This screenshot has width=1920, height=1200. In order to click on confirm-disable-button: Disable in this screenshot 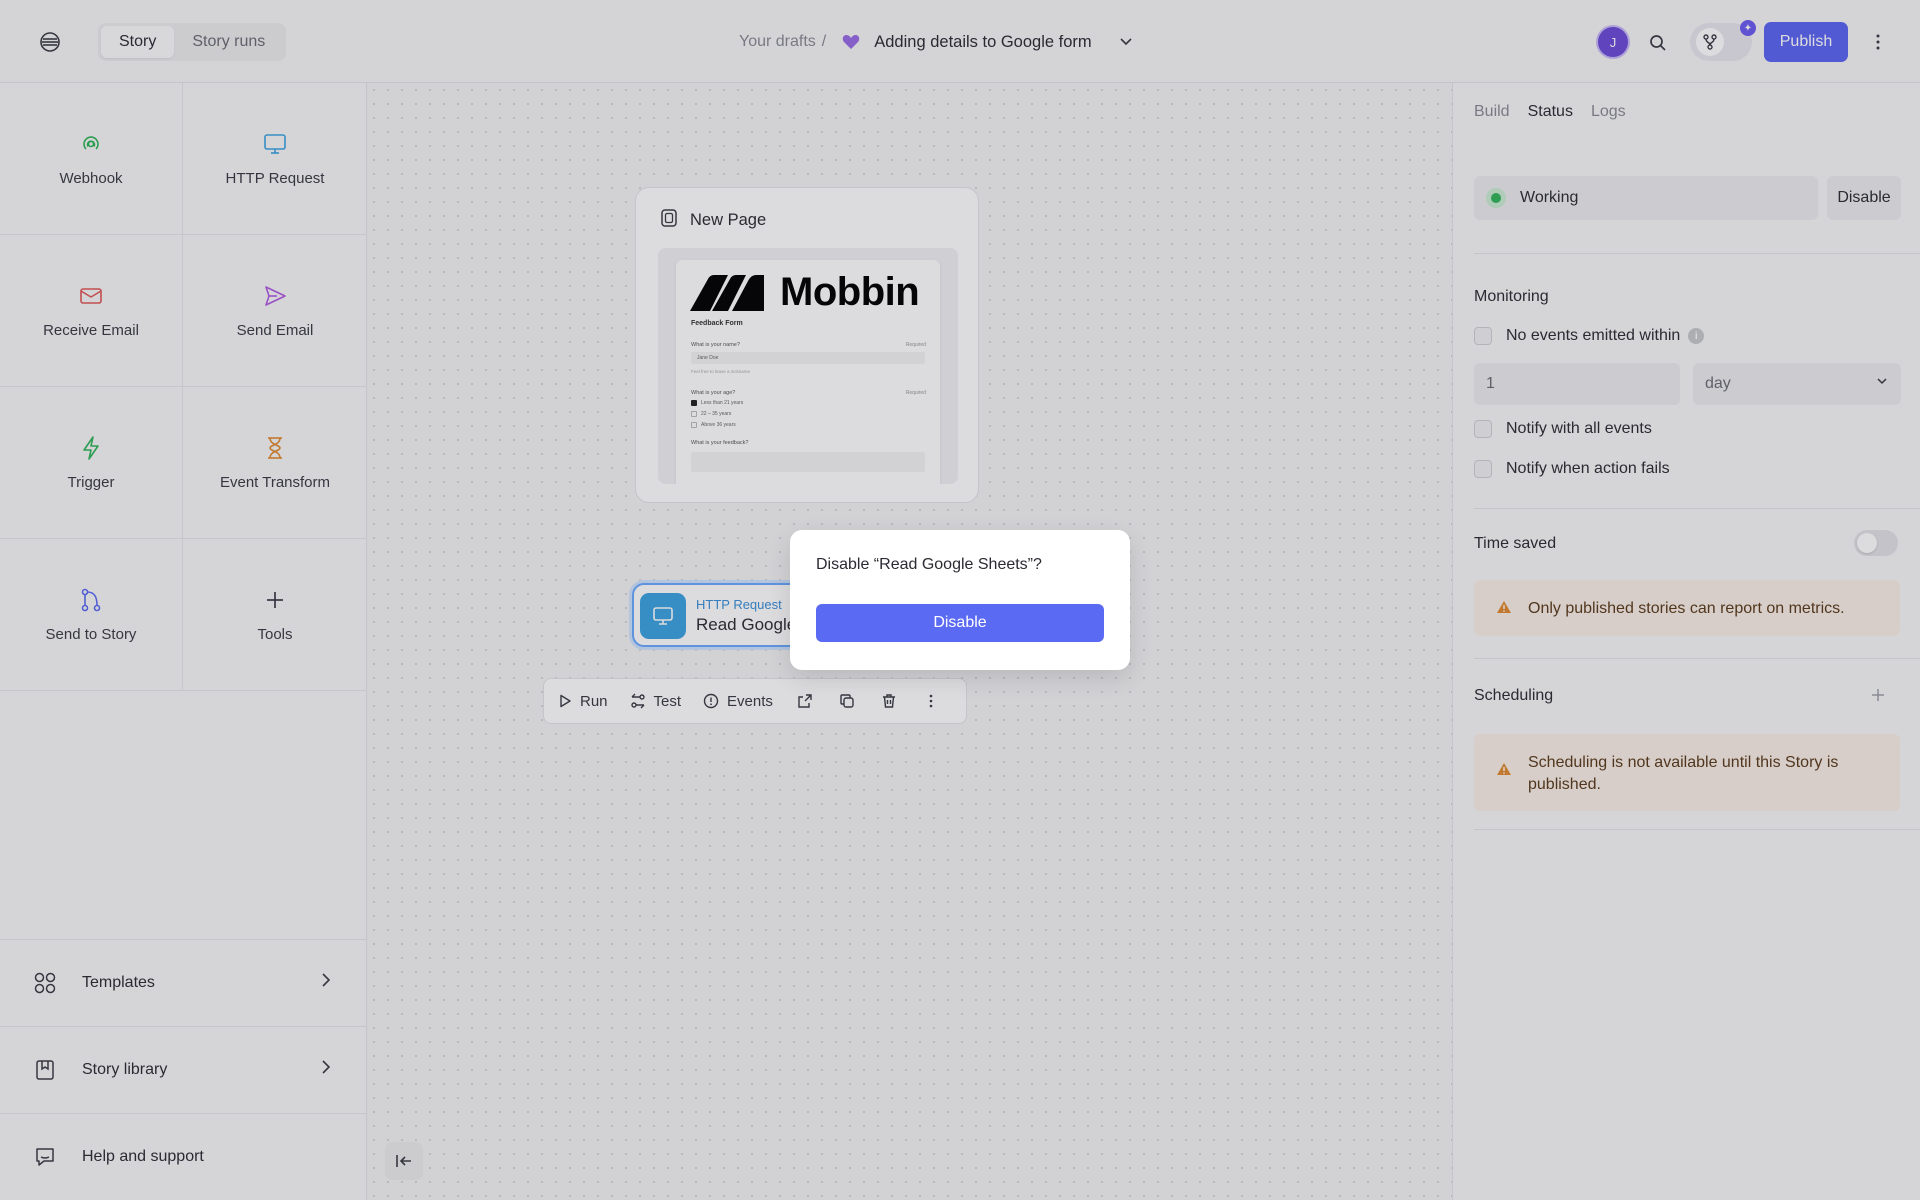, I will do `click(960, 623)`.